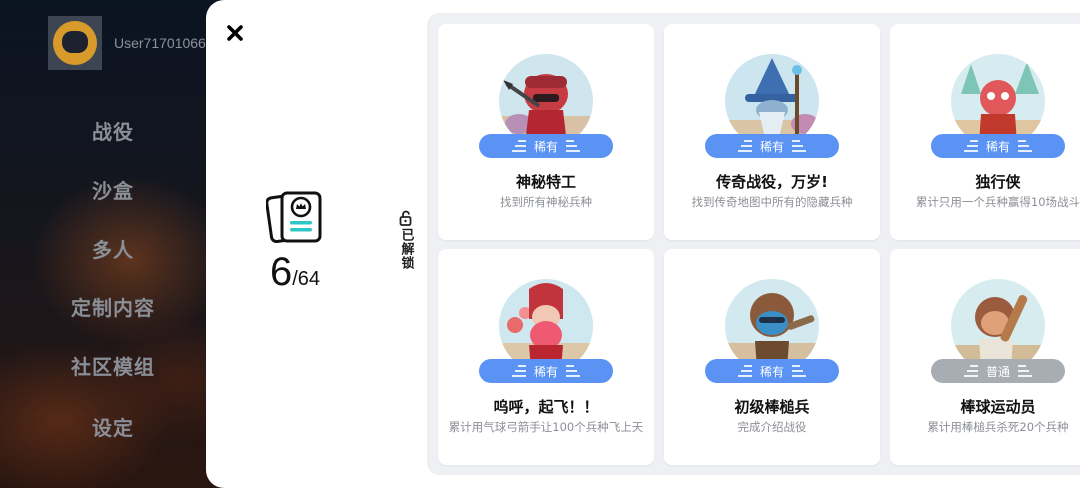 This screenshot has height=488, width=1080. Describe the element at coordinates (772, 427) in the screenshot. I see `achievement-description: 完成介绍战役` at that location.